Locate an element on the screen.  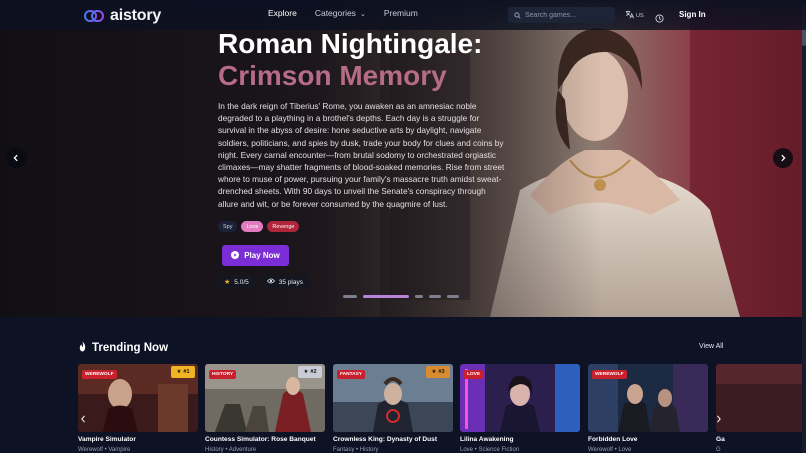
play-now-label: Play Now is located at coordinates (262, 255).